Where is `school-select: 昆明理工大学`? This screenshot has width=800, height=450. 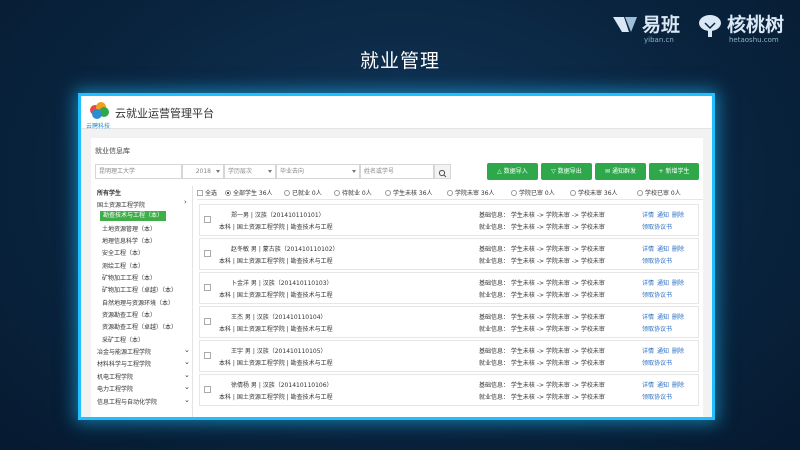
school-select: 昆明理工大学 is located at coordinates (138, 171).